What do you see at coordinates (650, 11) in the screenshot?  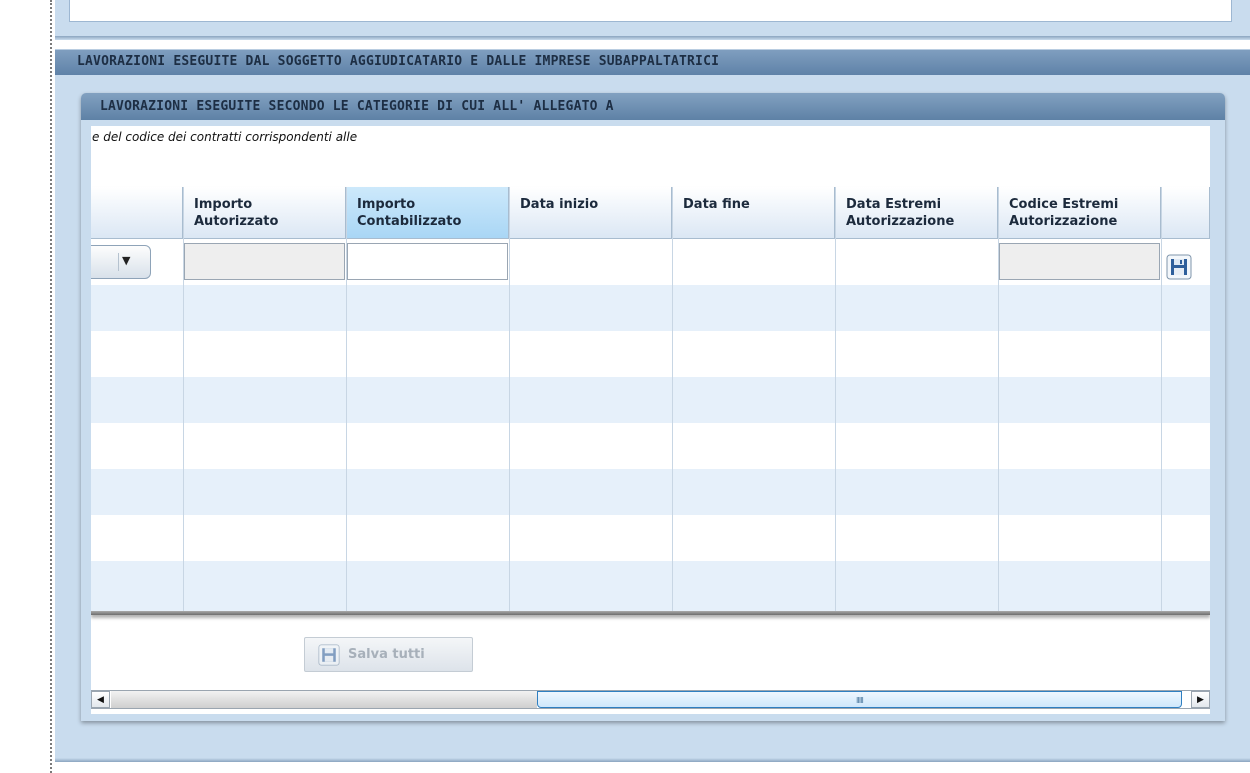 I see `previous-panel-content` at bounding box center [650, 11].